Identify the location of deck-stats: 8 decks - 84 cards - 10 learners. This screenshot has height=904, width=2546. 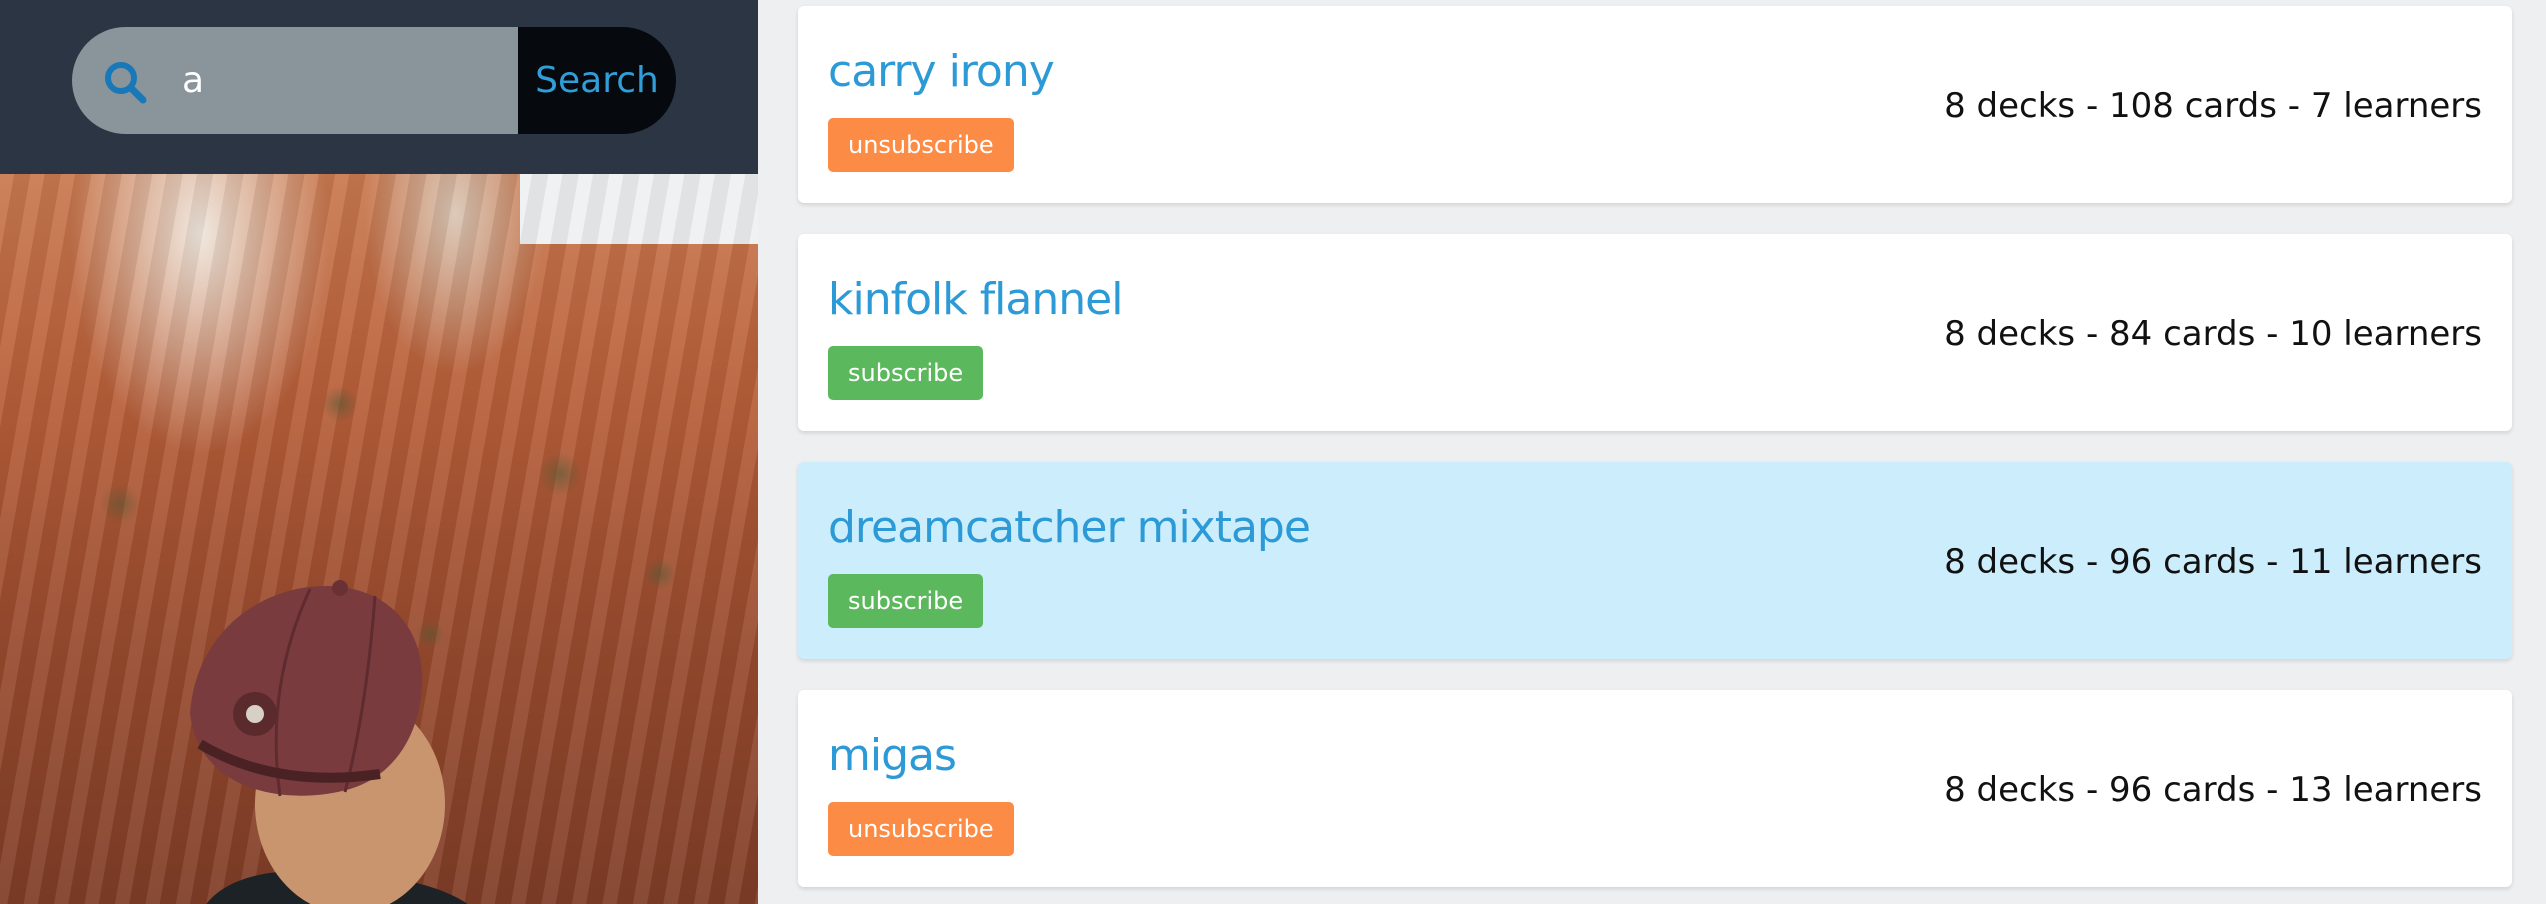
(2213, 334).